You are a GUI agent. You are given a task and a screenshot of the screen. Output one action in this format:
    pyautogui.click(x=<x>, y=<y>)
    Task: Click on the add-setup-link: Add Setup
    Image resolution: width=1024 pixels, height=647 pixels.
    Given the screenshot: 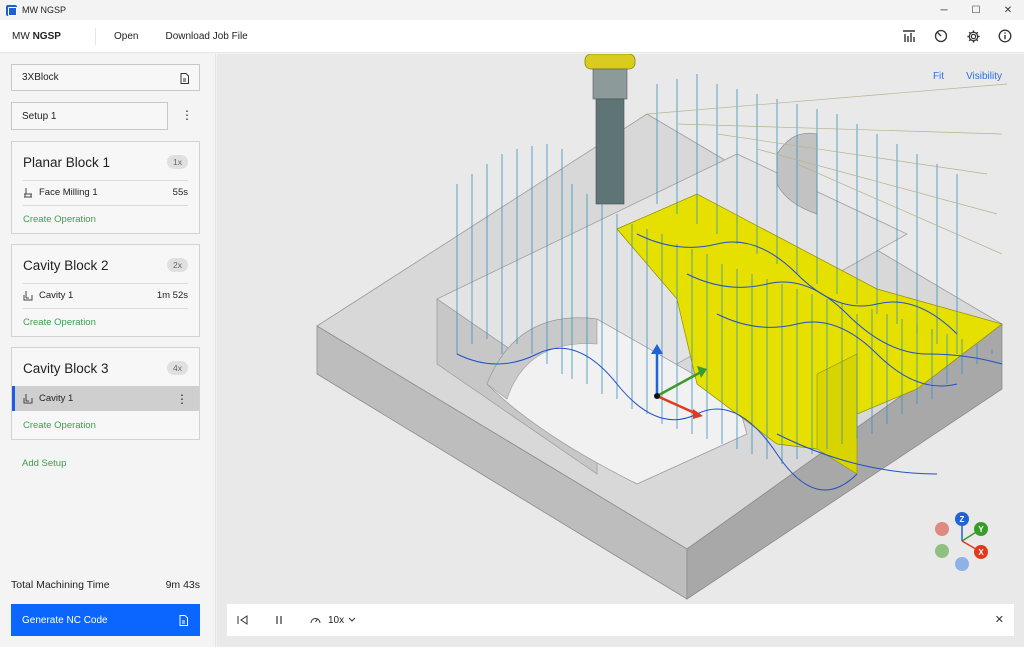 What is the action you would take?
    pyautogui.click(x=44, y=463)
    